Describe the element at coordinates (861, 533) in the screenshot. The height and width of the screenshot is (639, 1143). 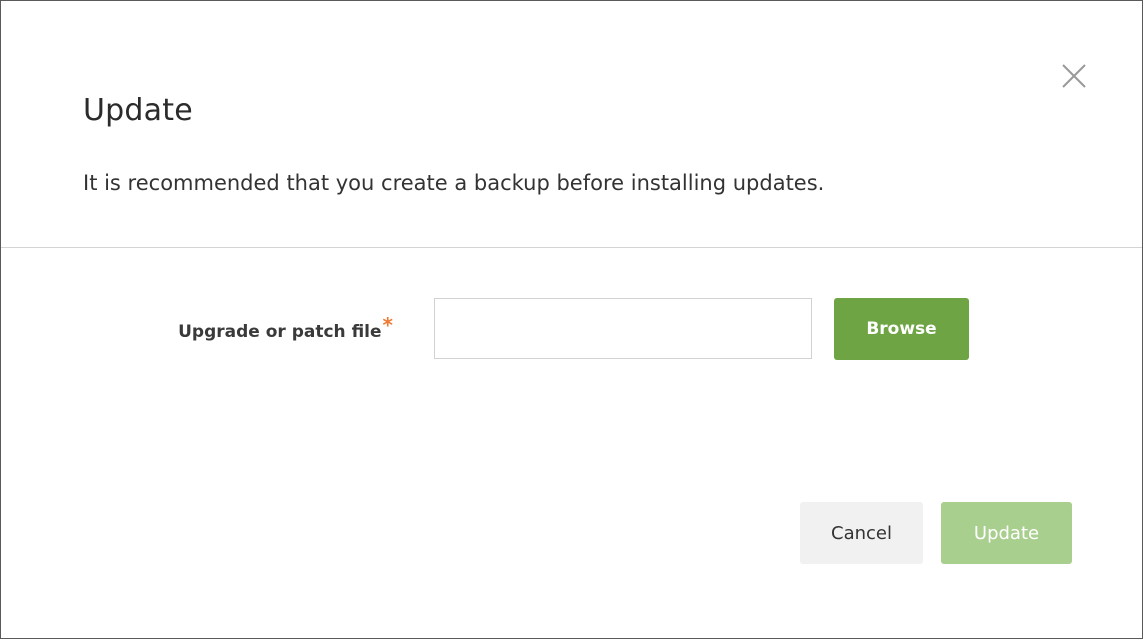
I see `cancel-button: Cancel` at that location.